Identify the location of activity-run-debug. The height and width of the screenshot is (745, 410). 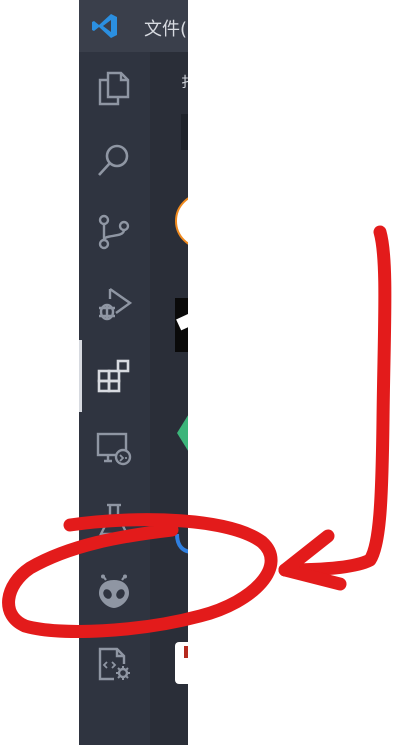
(114, 304).